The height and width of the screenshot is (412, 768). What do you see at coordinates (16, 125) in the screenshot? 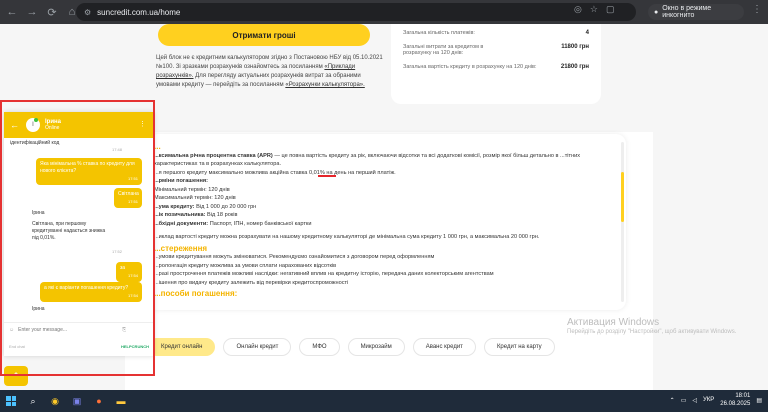
I see `chat-back-icon: ←` at bounding box center [16, 125].